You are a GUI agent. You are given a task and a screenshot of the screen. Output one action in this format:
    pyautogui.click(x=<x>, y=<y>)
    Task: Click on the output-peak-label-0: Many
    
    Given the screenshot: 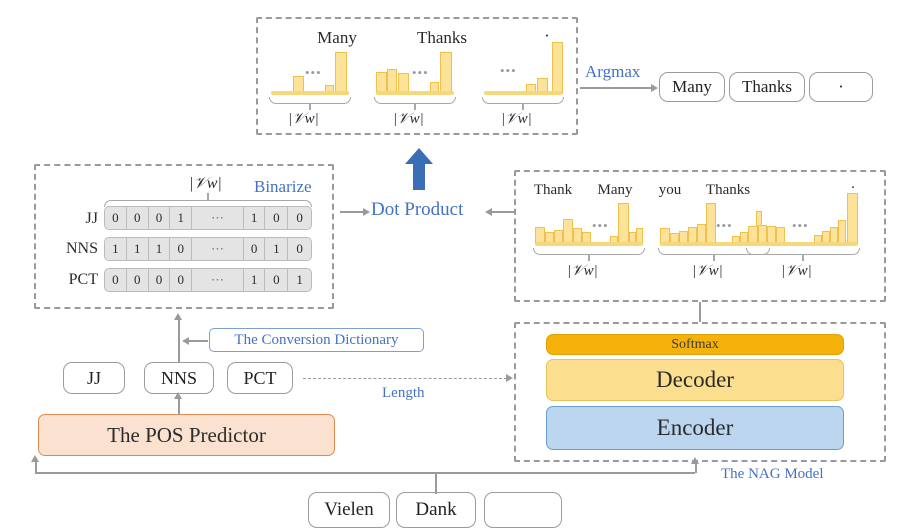 What is the action you would take?
    pyautogui.click(x=337, y=37)
    